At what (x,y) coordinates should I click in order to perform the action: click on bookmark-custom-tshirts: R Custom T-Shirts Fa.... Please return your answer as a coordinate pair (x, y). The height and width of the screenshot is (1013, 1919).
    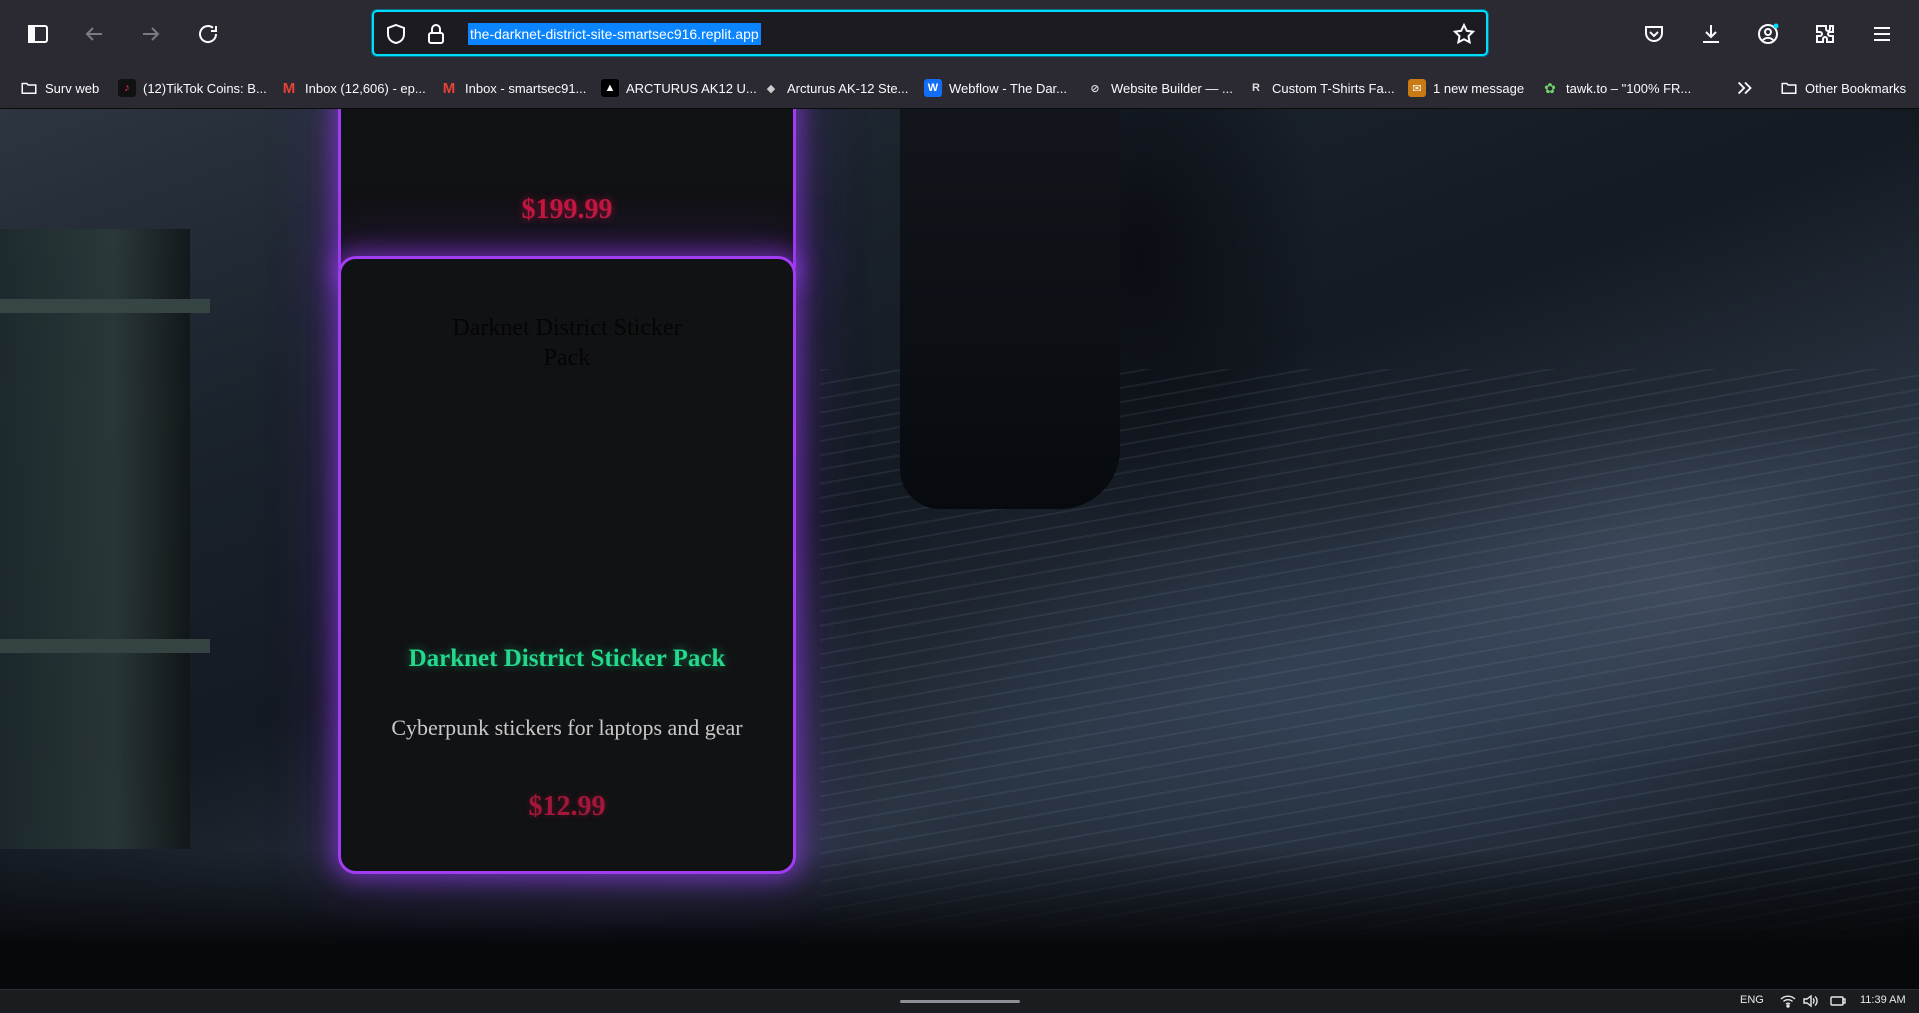
    Looking at the image, I should click on (1321, 88).